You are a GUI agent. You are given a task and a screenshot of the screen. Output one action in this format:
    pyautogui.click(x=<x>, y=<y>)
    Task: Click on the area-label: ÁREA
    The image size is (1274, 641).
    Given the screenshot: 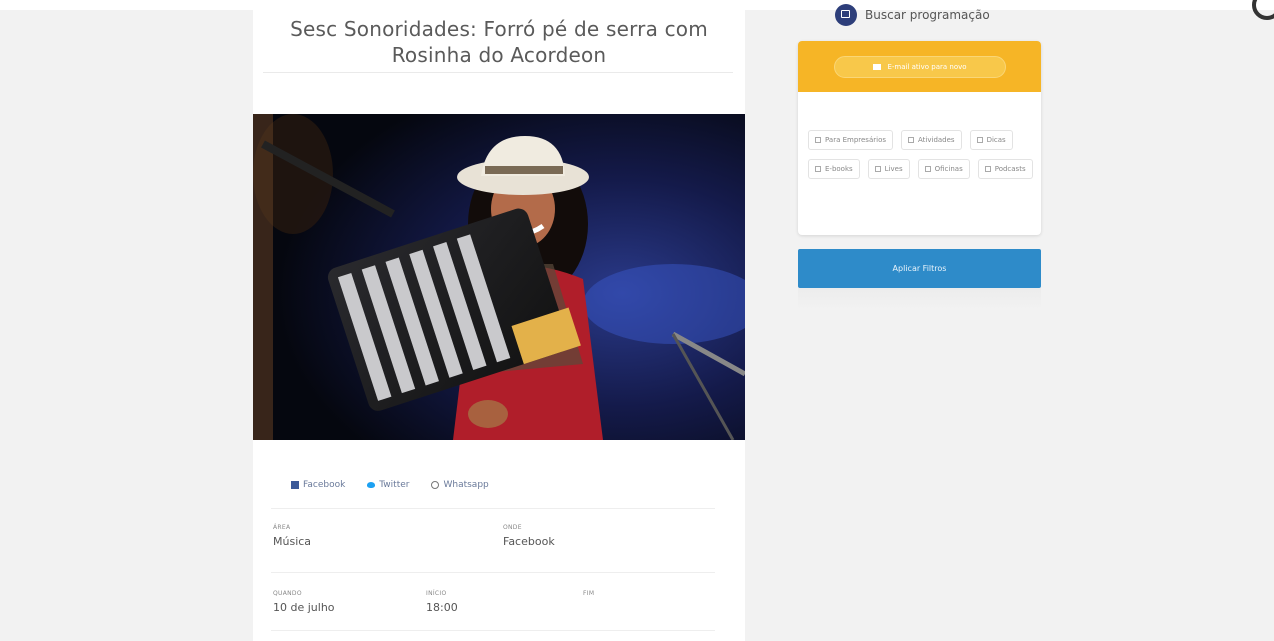 What is the action you would take?
    pyautogui.click(x=282, y=527)
    